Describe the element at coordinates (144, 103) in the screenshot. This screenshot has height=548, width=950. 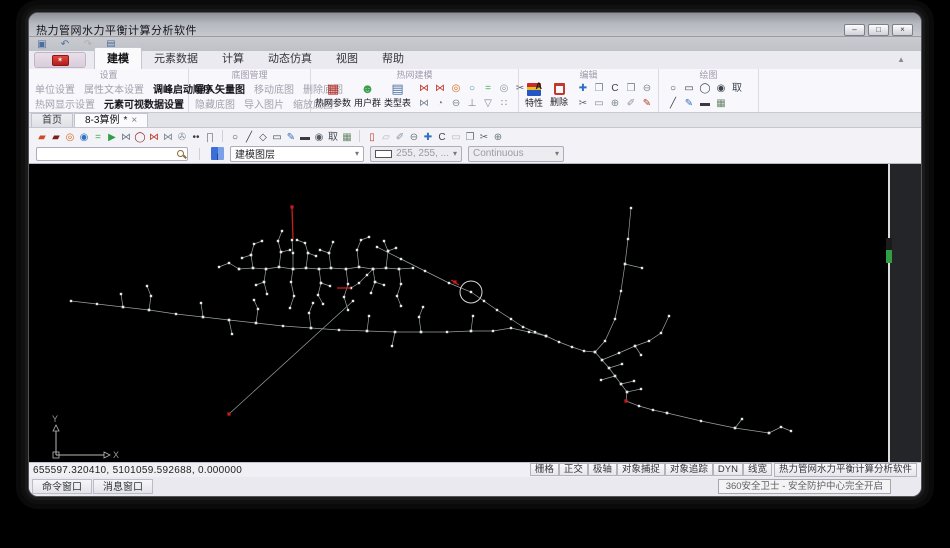
I see `element-visible-data-button: 元素可视数据设置` at that location.